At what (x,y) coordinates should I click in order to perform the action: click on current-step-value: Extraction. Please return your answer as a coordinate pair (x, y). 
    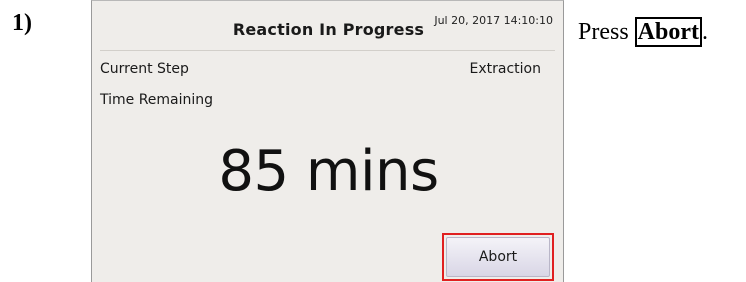
    Looking at the image, I should click on (505, 69).